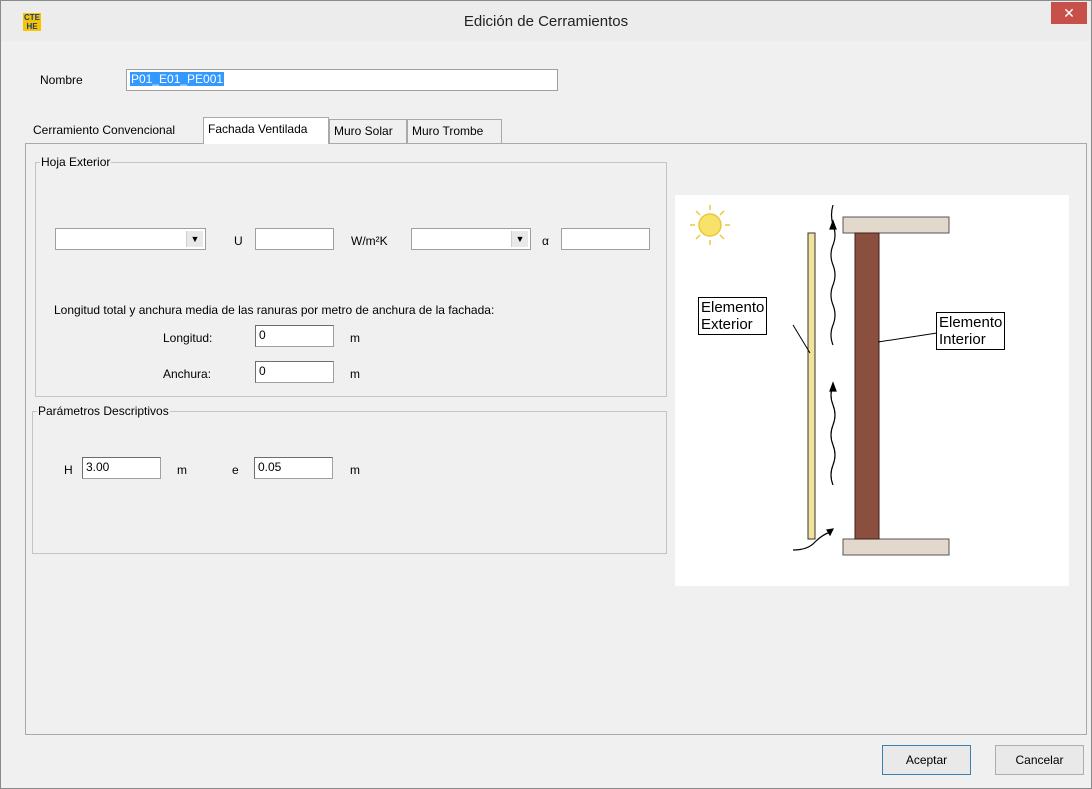 The height and width of the screenshot is (789, 1092). What do you see at coordinates (926, 760) in the screenshot?
I see `accept-button: Aceptar` at bounding box center [926, 760].